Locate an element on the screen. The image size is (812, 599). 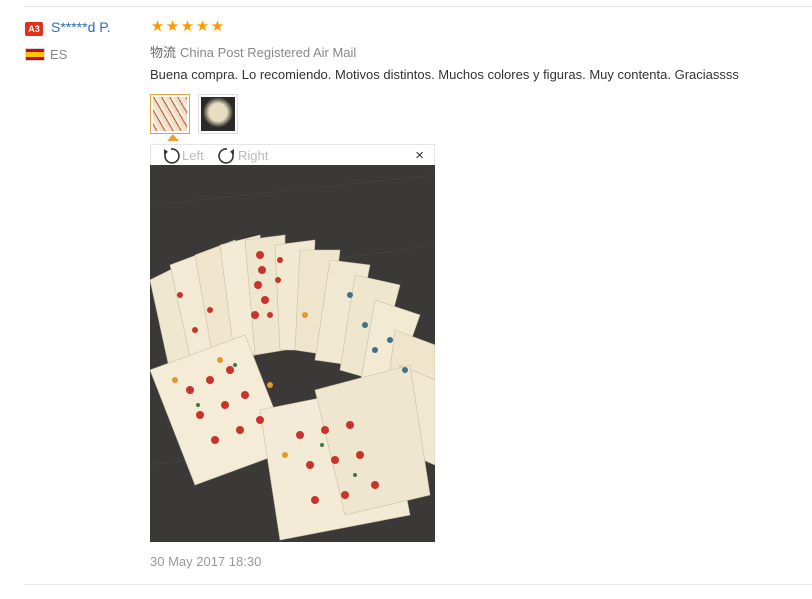
buyer-country: ES is located at coordinates (59, 54).